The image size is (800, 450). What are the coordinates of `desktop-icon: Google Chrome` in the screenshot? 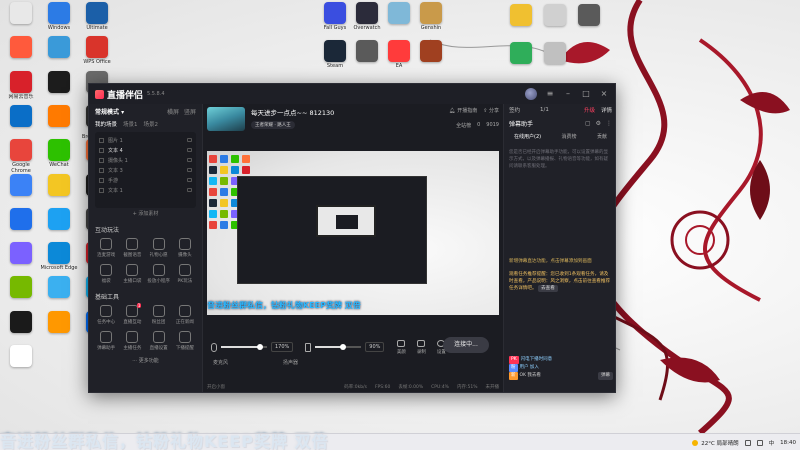 It's located at (21, 156).